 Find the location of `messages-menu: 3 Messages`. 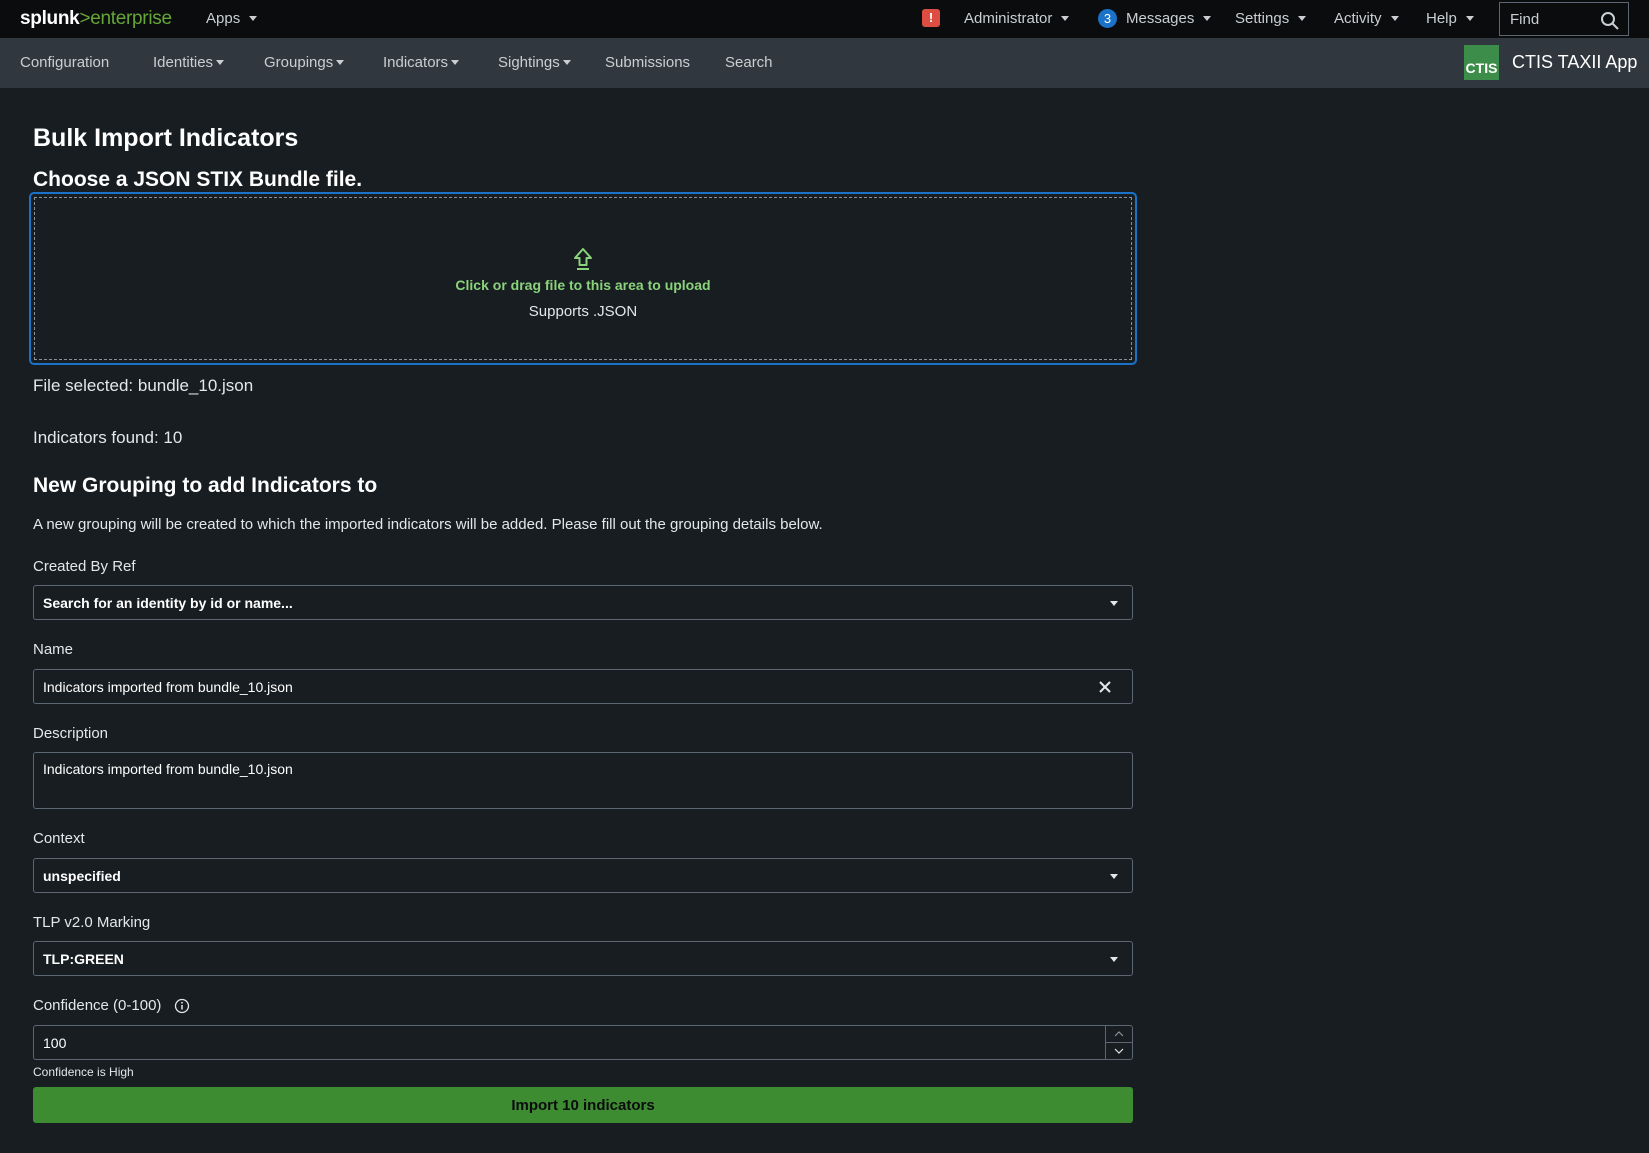

messages-menu: 3 Messages is located at coordinates (1155, 18).